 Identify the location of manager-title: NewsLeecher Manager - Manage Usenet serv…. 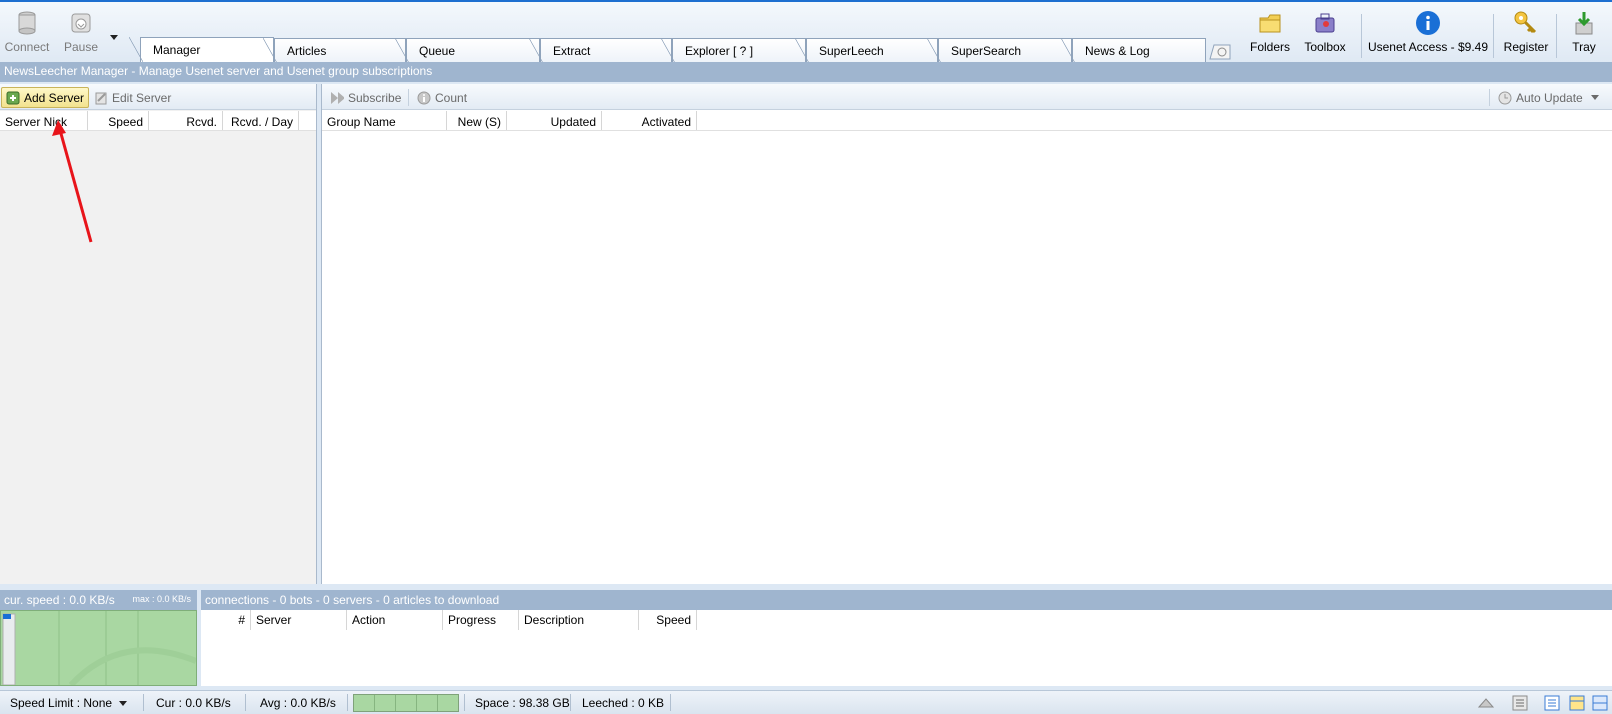
(806, 72).